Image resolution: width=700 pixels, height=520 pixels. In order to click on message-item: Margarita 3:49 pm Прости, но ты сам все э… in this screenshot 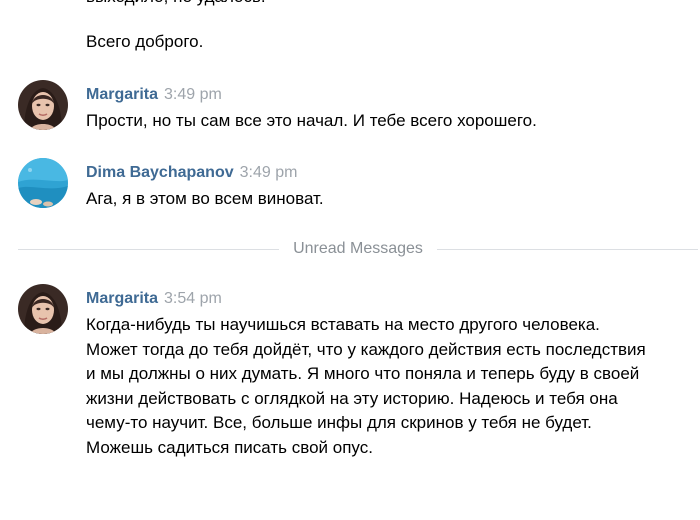, I will do `click(358, 108)`.